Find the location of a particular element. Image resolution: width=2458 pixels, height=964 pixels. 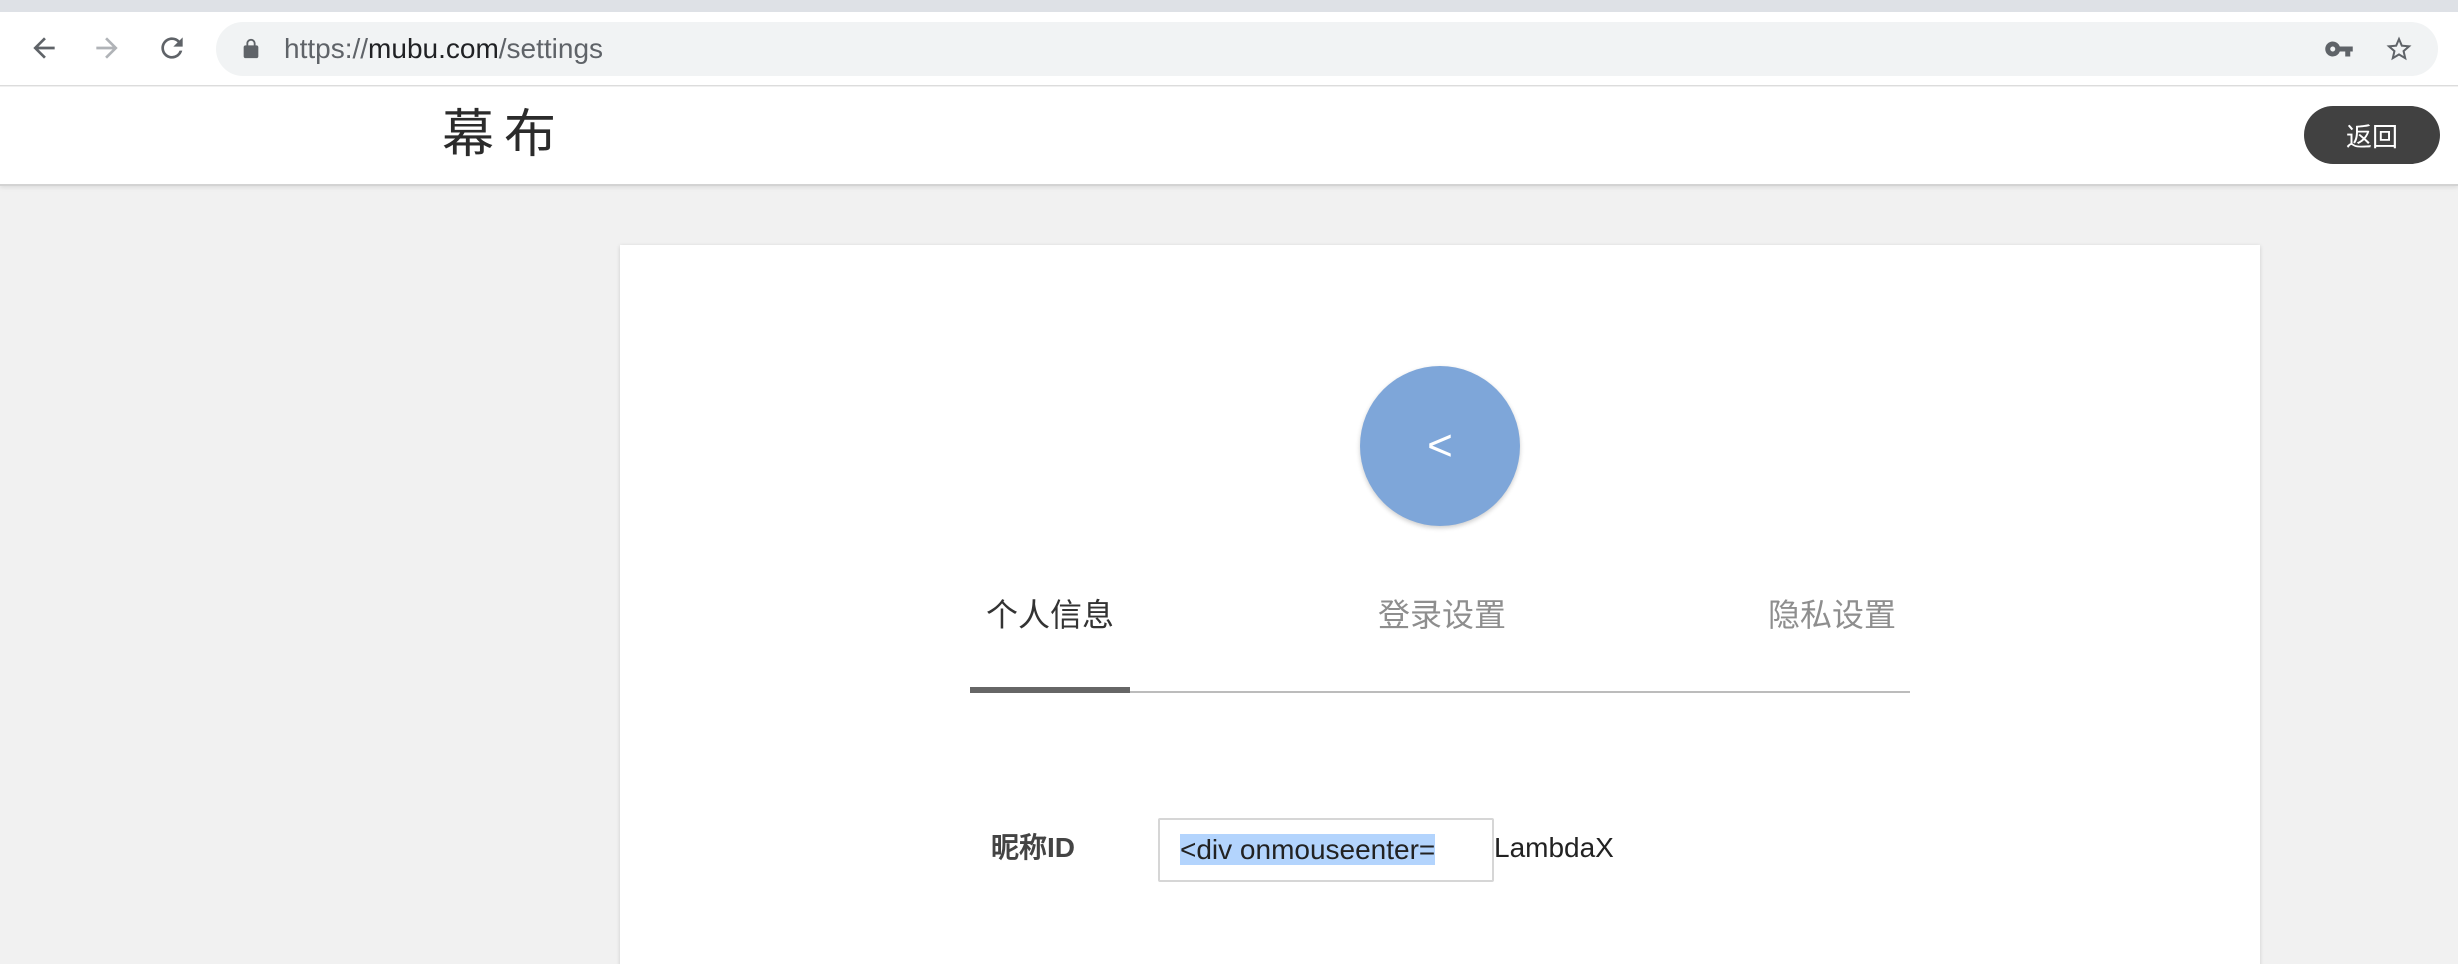

star-icon is located at coordinates (2399, 49).